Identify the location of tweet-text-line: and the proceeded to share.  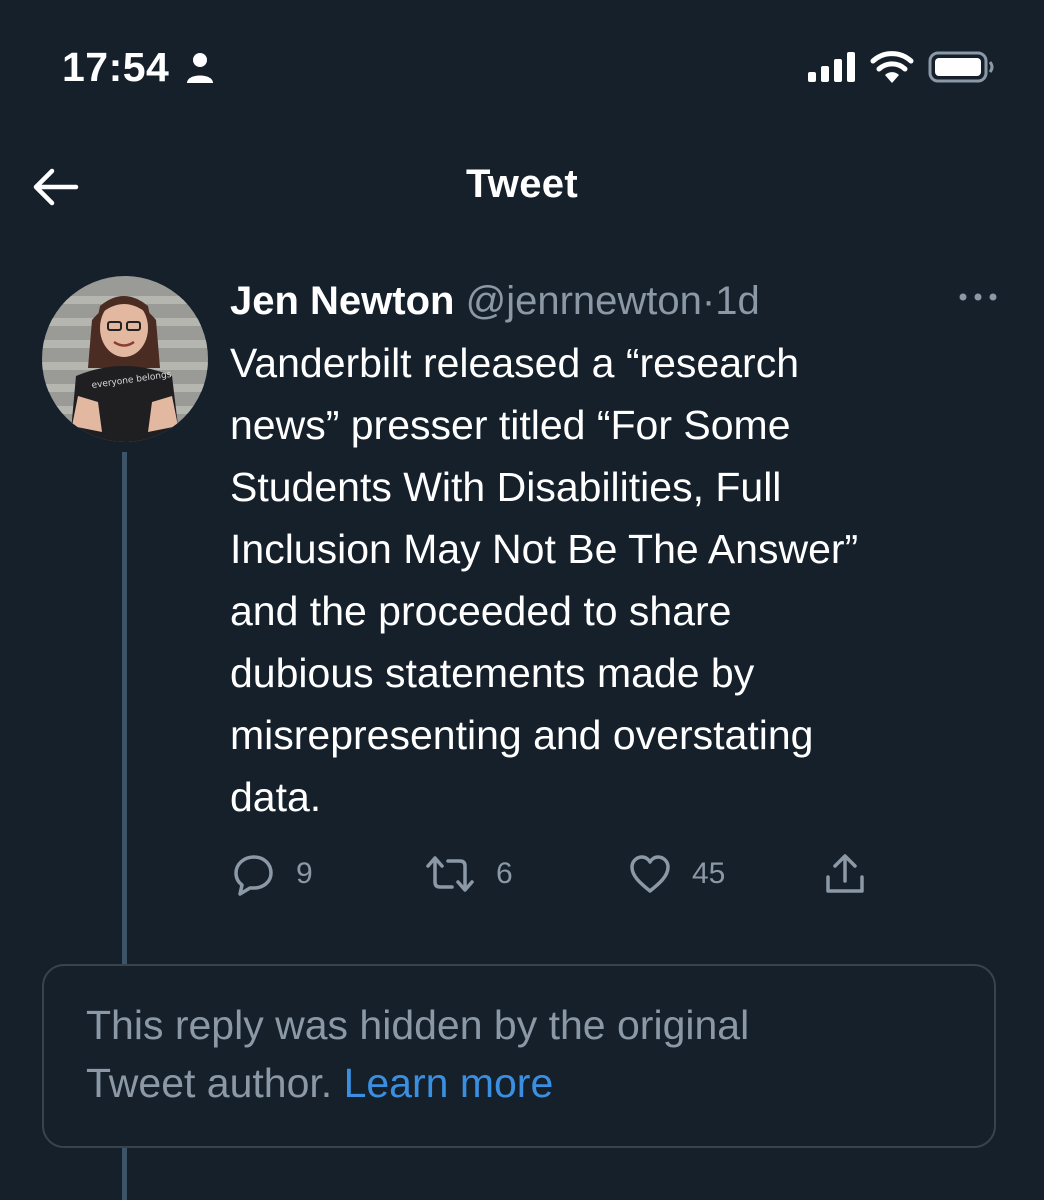
(481, 611).